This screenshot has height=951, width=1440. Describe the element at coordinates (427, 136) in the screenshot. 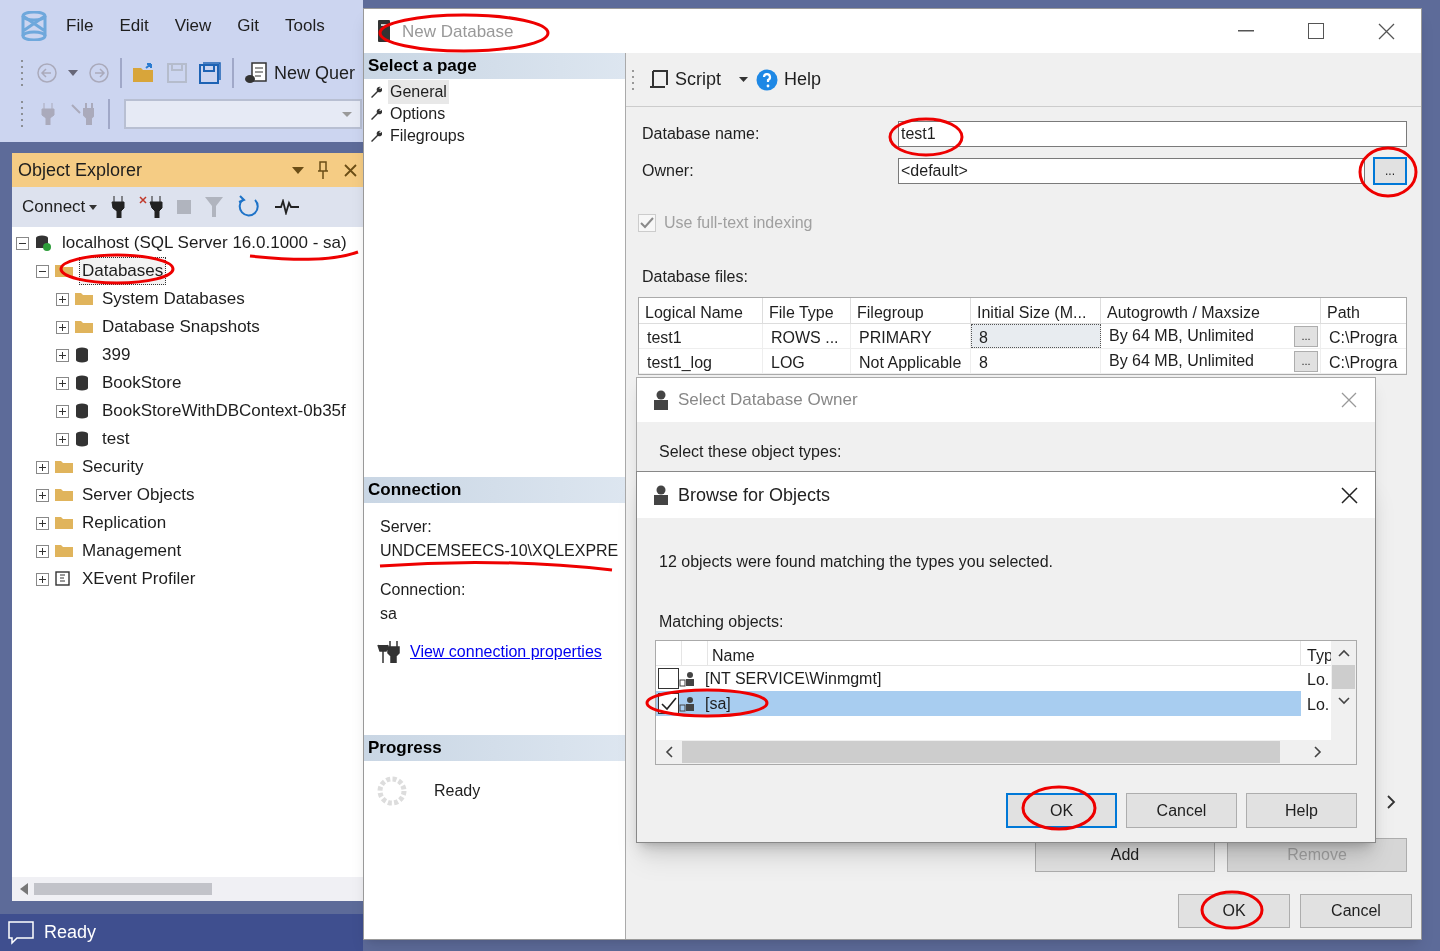

I see `page-item: Filegroups` at that location.